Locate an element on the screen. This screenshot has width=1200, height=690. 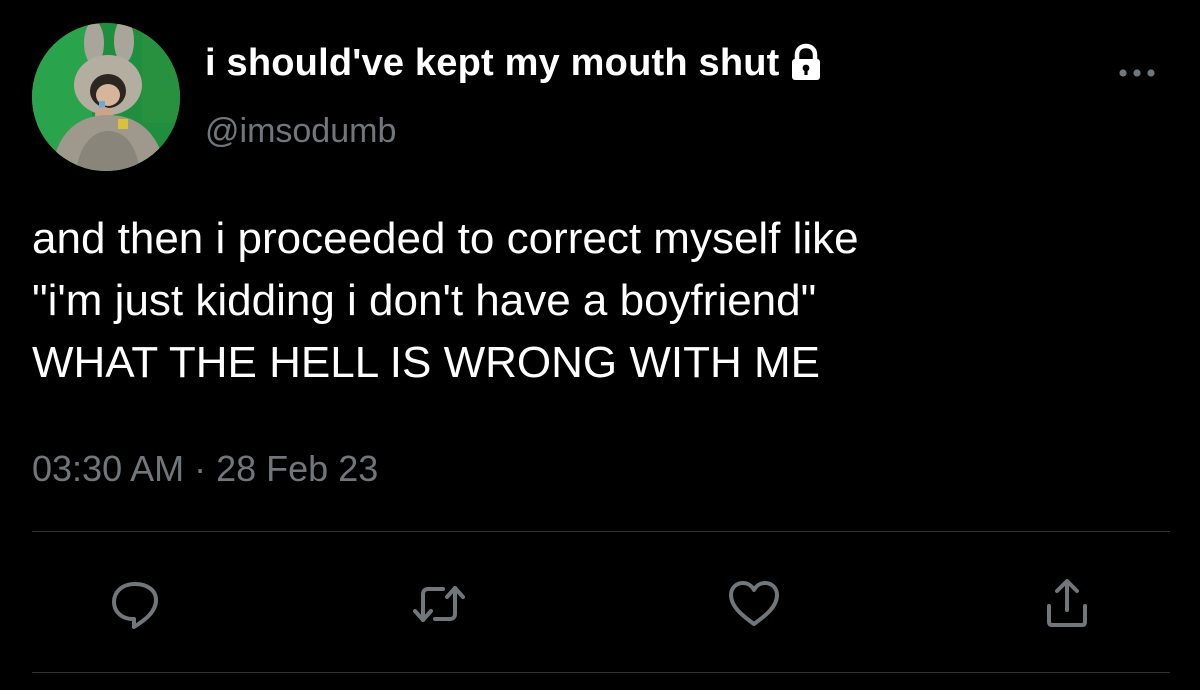
share-icon is located at coordinates (1067, 603).